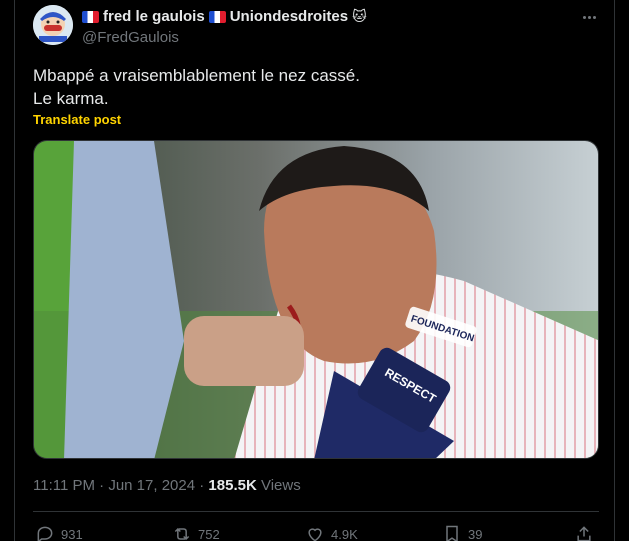 The image size is (629, 541). Describe the element at coordinates (344, 533) in the screenshot. I see `like-count: 4.9K` at that location.